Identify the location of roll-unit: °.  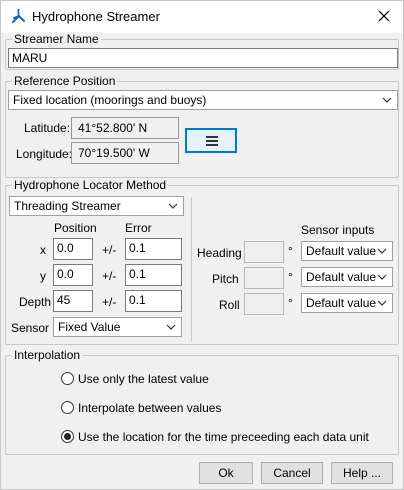
(290, 303).